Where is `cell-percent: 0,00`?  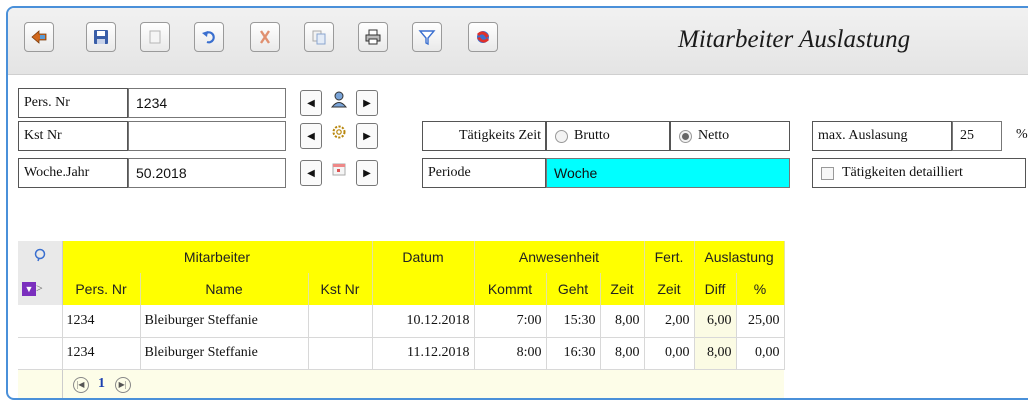
cell-percent: 0,00 is located at coordinates (760, 353).